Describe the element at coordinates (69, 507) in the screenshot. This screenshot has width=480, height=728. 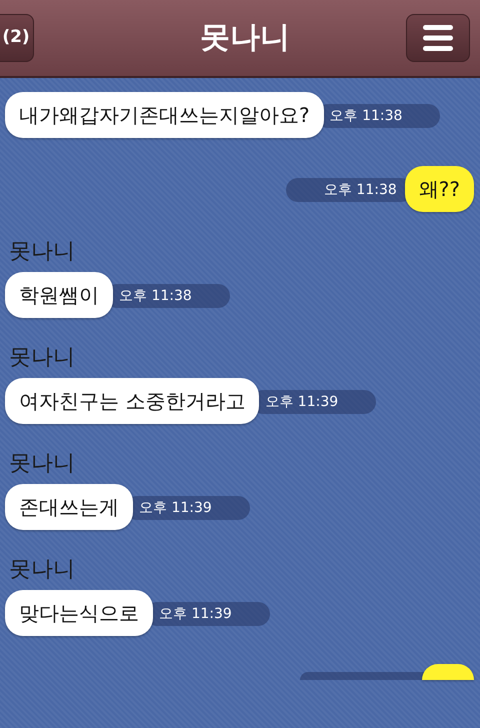
I see `message-bubble: 존대쓰는게` at that location.